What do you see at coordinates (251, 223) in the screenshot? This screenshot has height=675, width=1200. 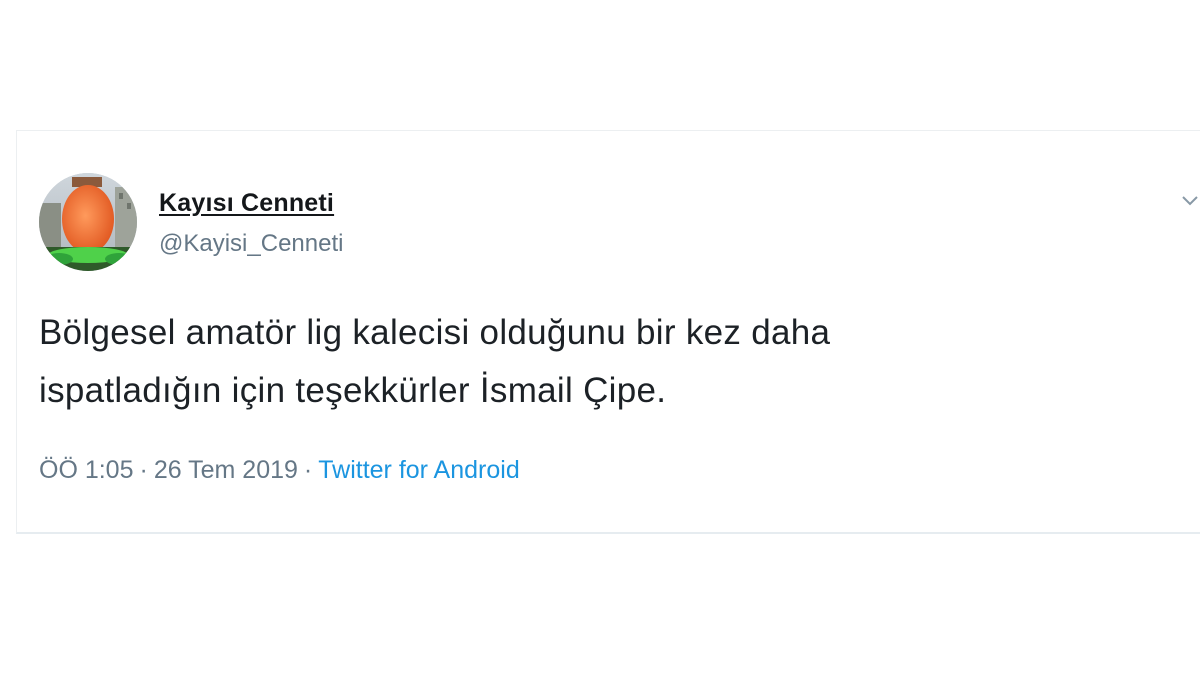 I see `tweet-author: Kayısı Cenneti @Kayisi_Cenneti` at bounding box center [251, 223].